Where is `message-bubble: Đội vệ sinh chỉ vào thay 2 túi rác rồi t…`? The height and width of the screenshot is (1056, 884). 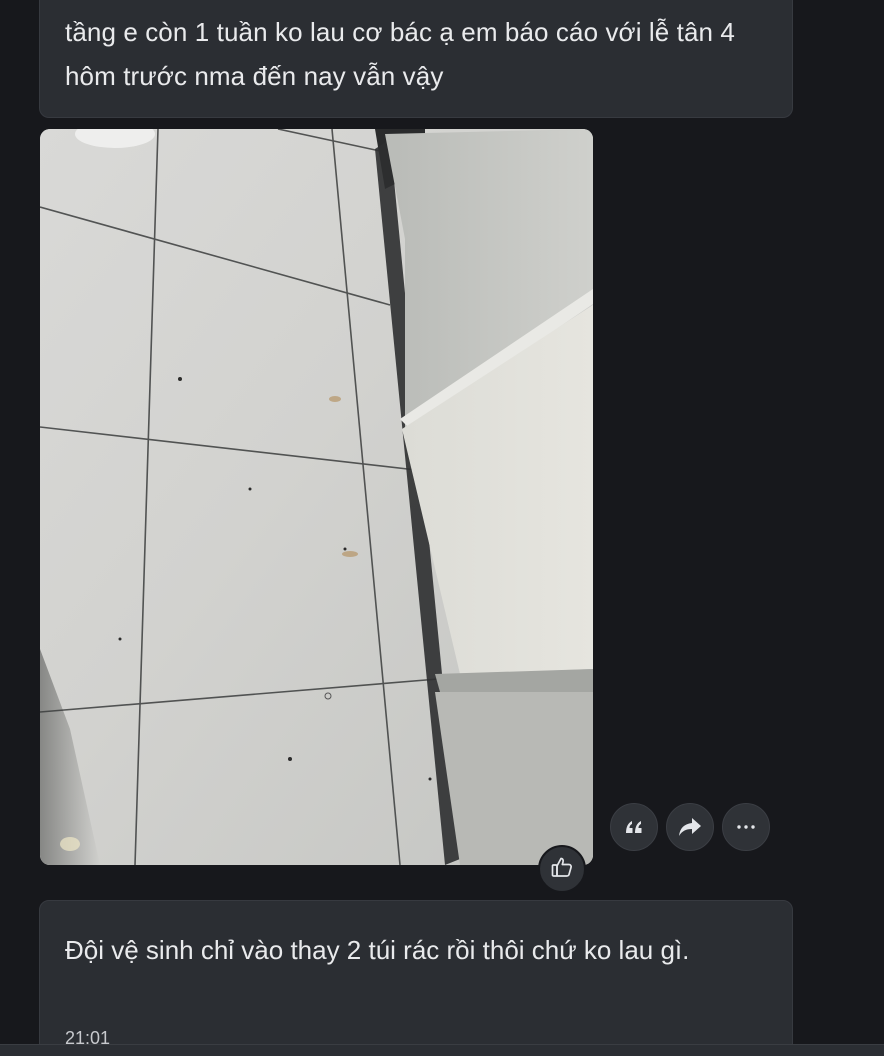
message-bubble: Đội vệ sinh chỉ vào thay 2 túi rác rồi t… is located at coordinates (416, 978).